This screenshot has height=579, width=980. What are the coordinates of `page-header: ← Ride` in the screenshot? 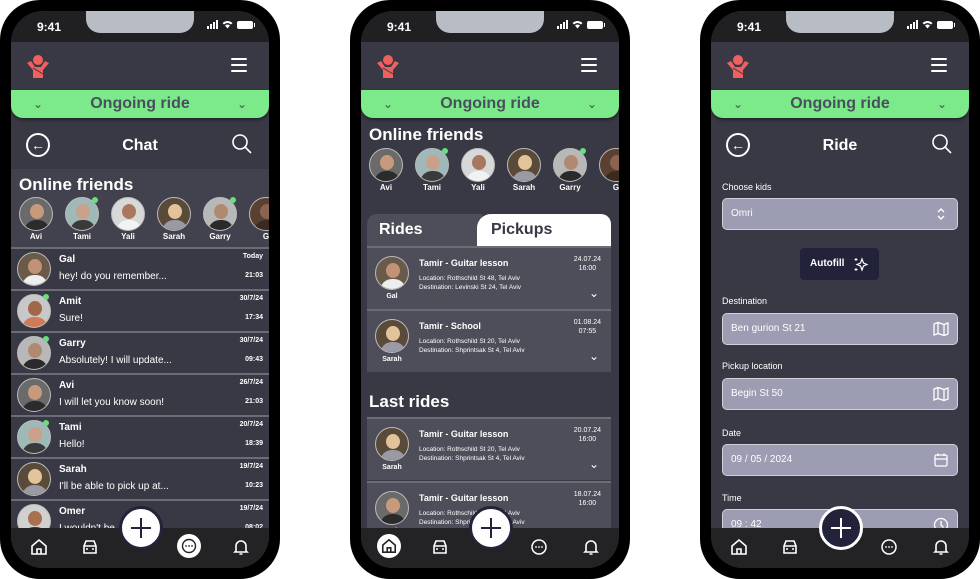 It's located at (840, 145).